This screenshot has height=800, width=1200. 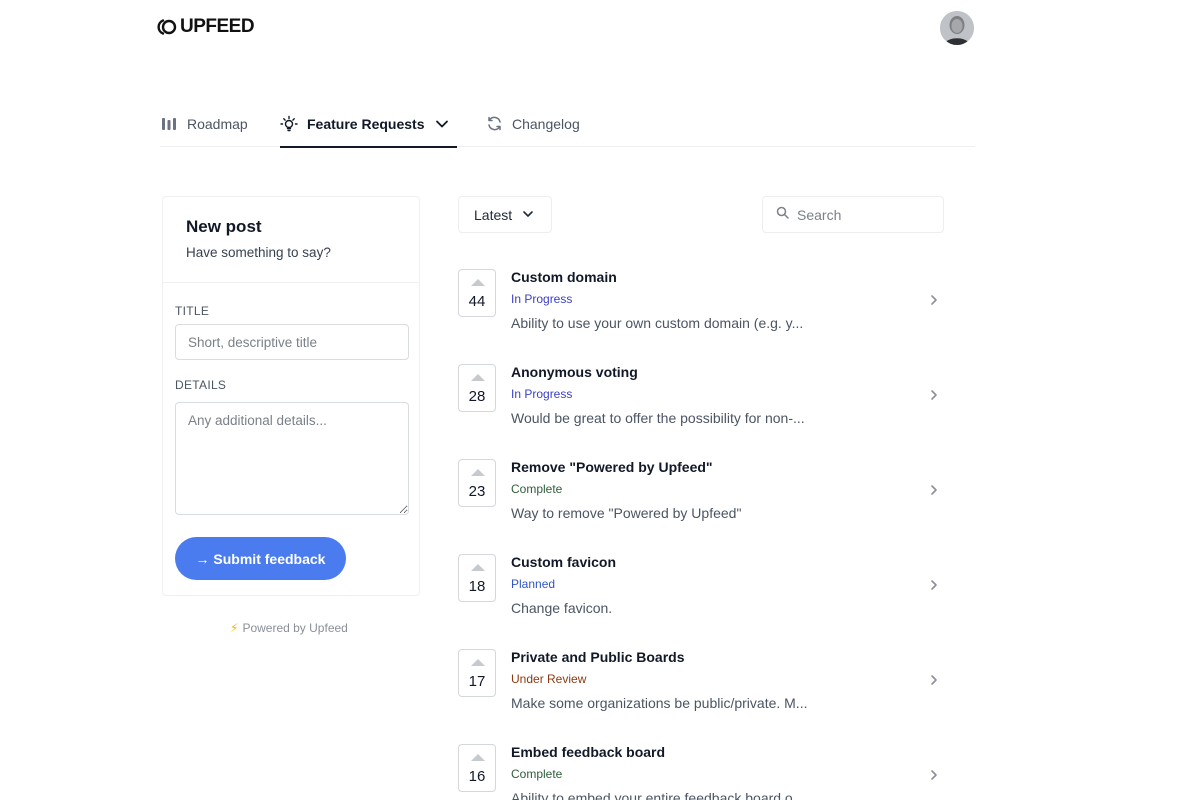 I want to click on tab-roadmap-label: Roadmap, so click(x=217, y=123).